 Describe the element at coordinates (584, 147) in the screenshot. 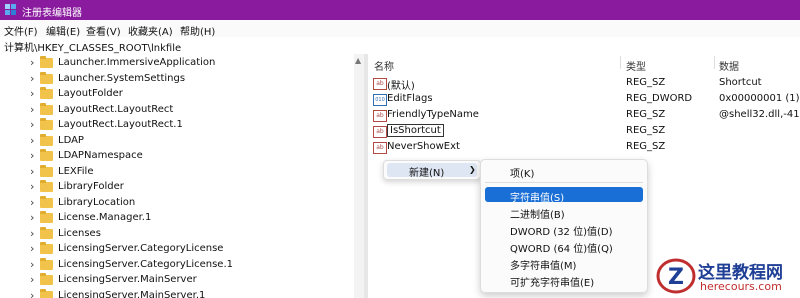

I see `value-row: ab NeverShowExt REG_SZ` at that location.